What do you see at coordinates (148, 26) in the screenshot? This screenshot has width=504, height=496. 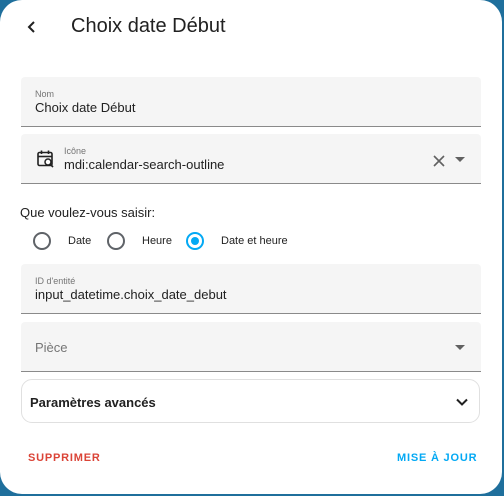 I see `dialog-title: Choix date Début` at bounding box center [148, 26].